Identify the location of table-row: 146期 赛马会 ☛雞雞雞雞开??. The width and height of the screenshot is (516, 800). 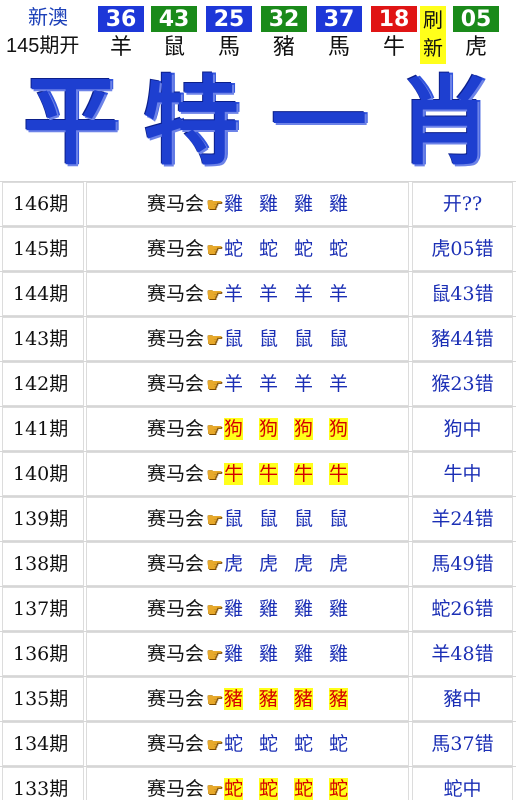
(258, 203).